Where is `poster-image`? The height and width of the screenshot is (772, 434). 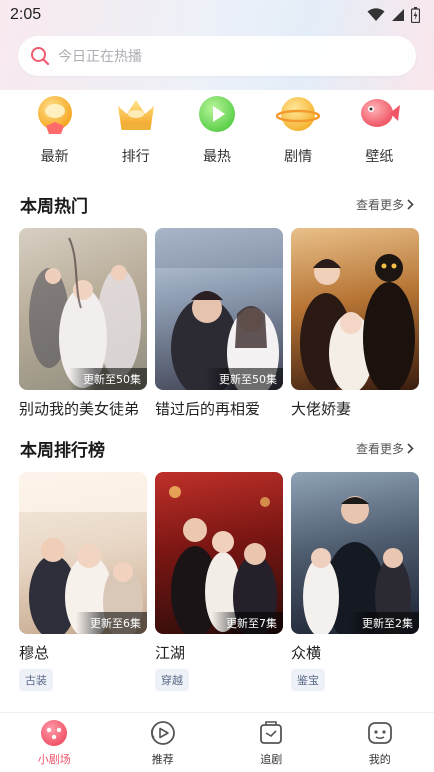 poster-image is located at coordinates (355, 309).